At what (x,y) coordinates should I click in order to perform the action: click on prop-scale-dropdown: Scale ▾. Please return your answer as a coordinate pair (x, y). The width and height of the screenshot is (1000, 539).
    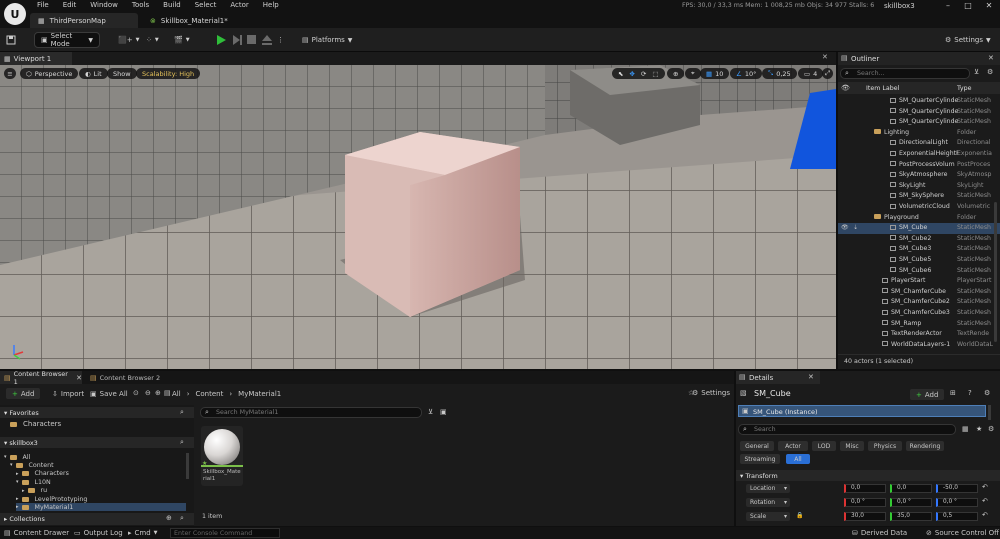
    Looking at the image, I should click on (768, 516).